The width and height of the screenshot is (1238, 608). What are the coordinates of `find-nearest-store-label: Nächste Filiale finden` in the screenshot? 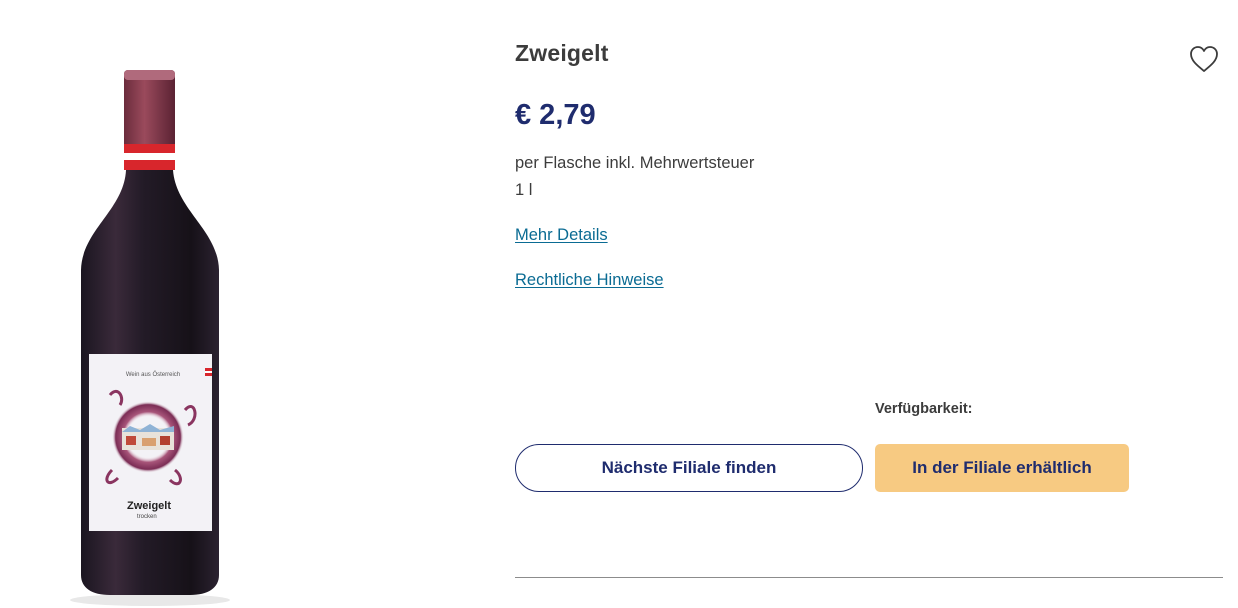 It's located at (689, 467).